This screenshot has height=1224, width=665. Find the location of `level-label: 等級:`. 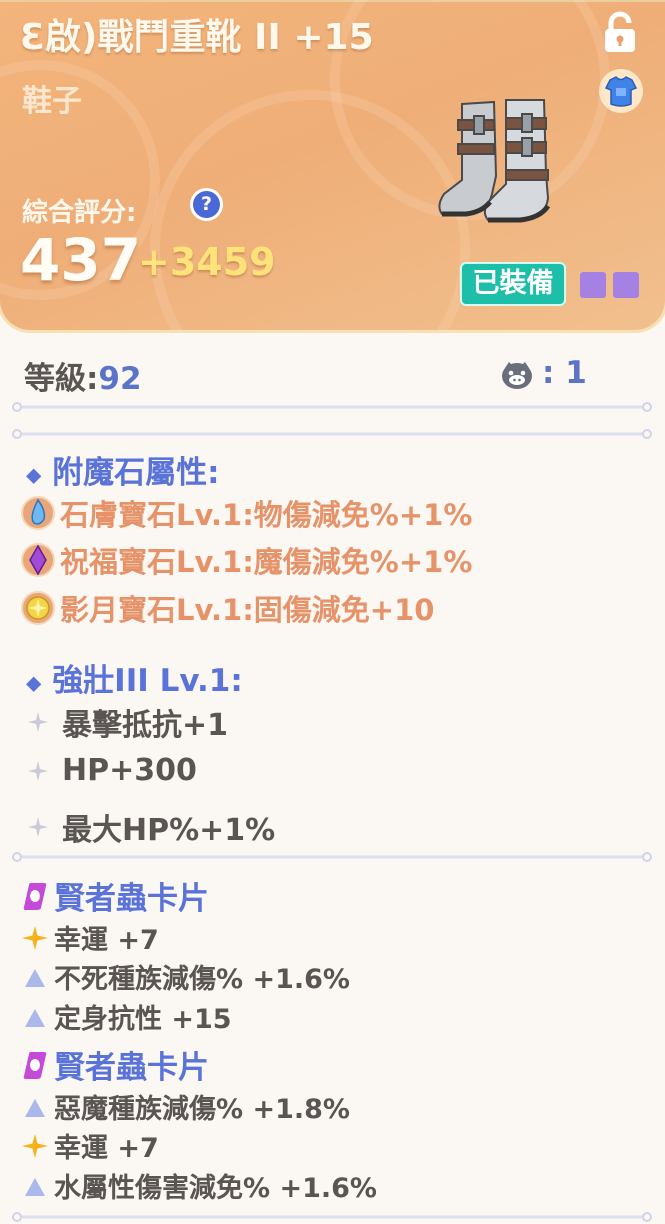

level-label: 等級: is located at coordinates (61, 379).